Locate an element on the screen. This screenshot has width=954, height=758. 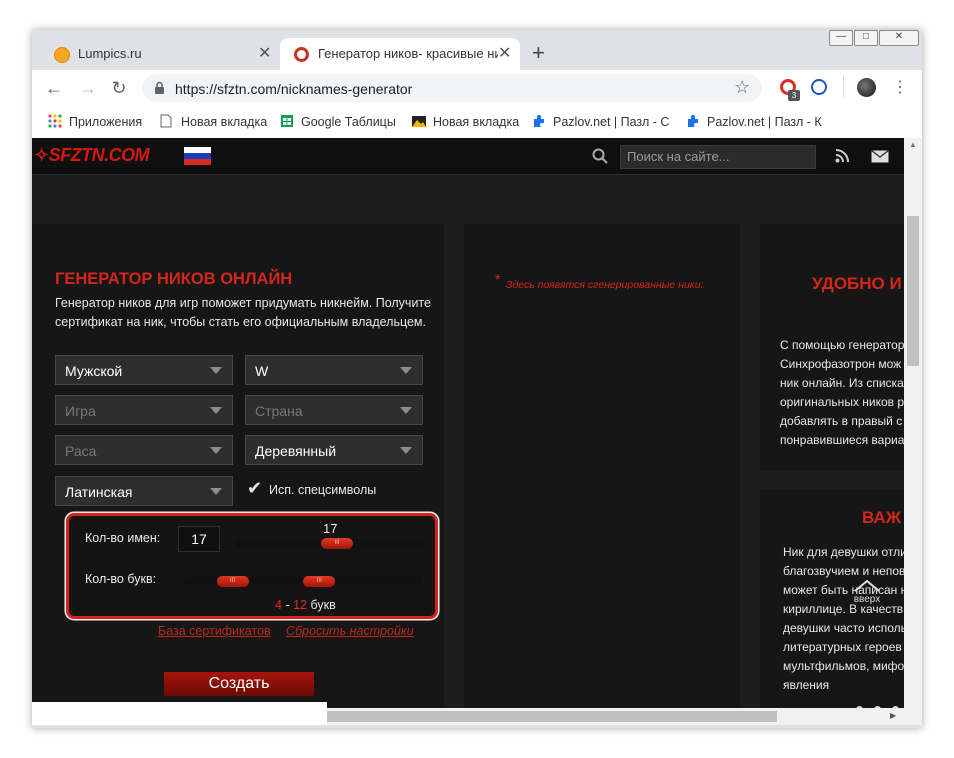
tab-lumpics: Lumpics.ru ✕ is located at coordinates (160, 54).